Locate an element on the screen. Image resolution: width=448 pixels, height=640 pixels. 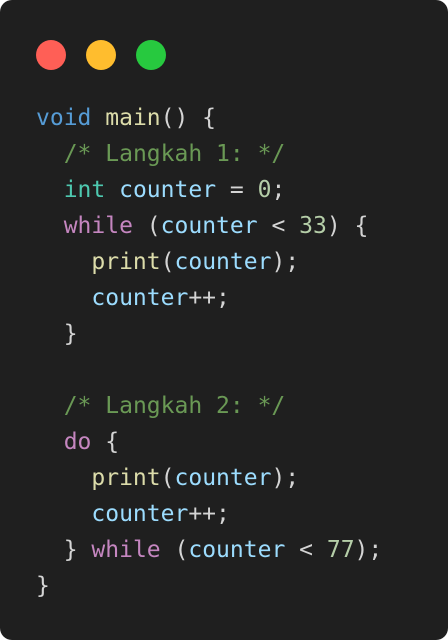
code-line: /* Langkah 2: */ is located at coordinates (209, 406).